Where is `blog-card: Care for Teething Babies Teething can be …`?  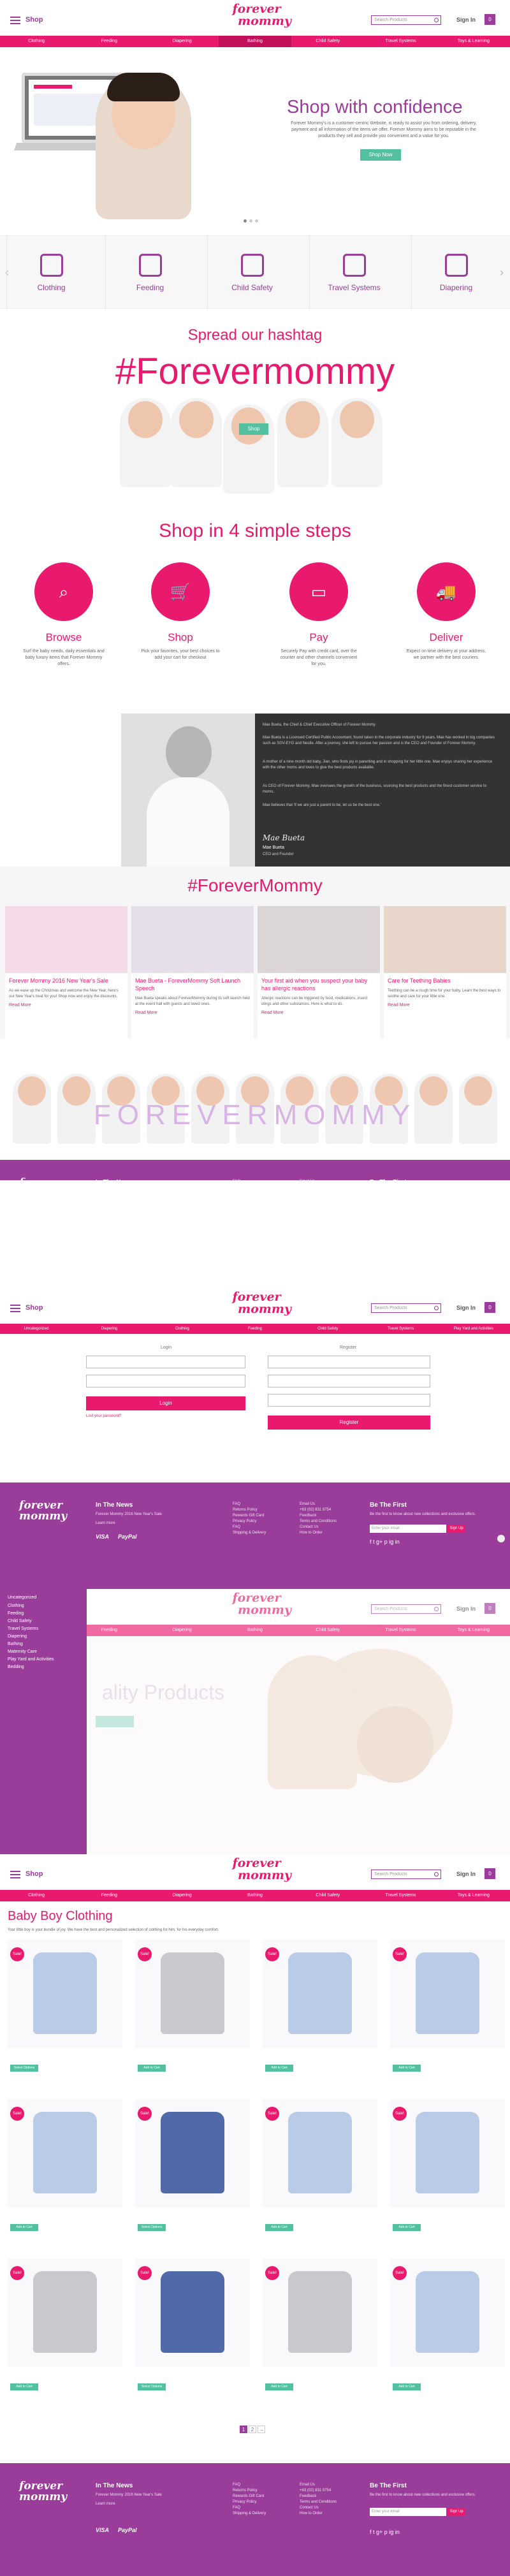 blog-card: Care for Teething Babies Teething can be … is located at coordinates (445, 976).